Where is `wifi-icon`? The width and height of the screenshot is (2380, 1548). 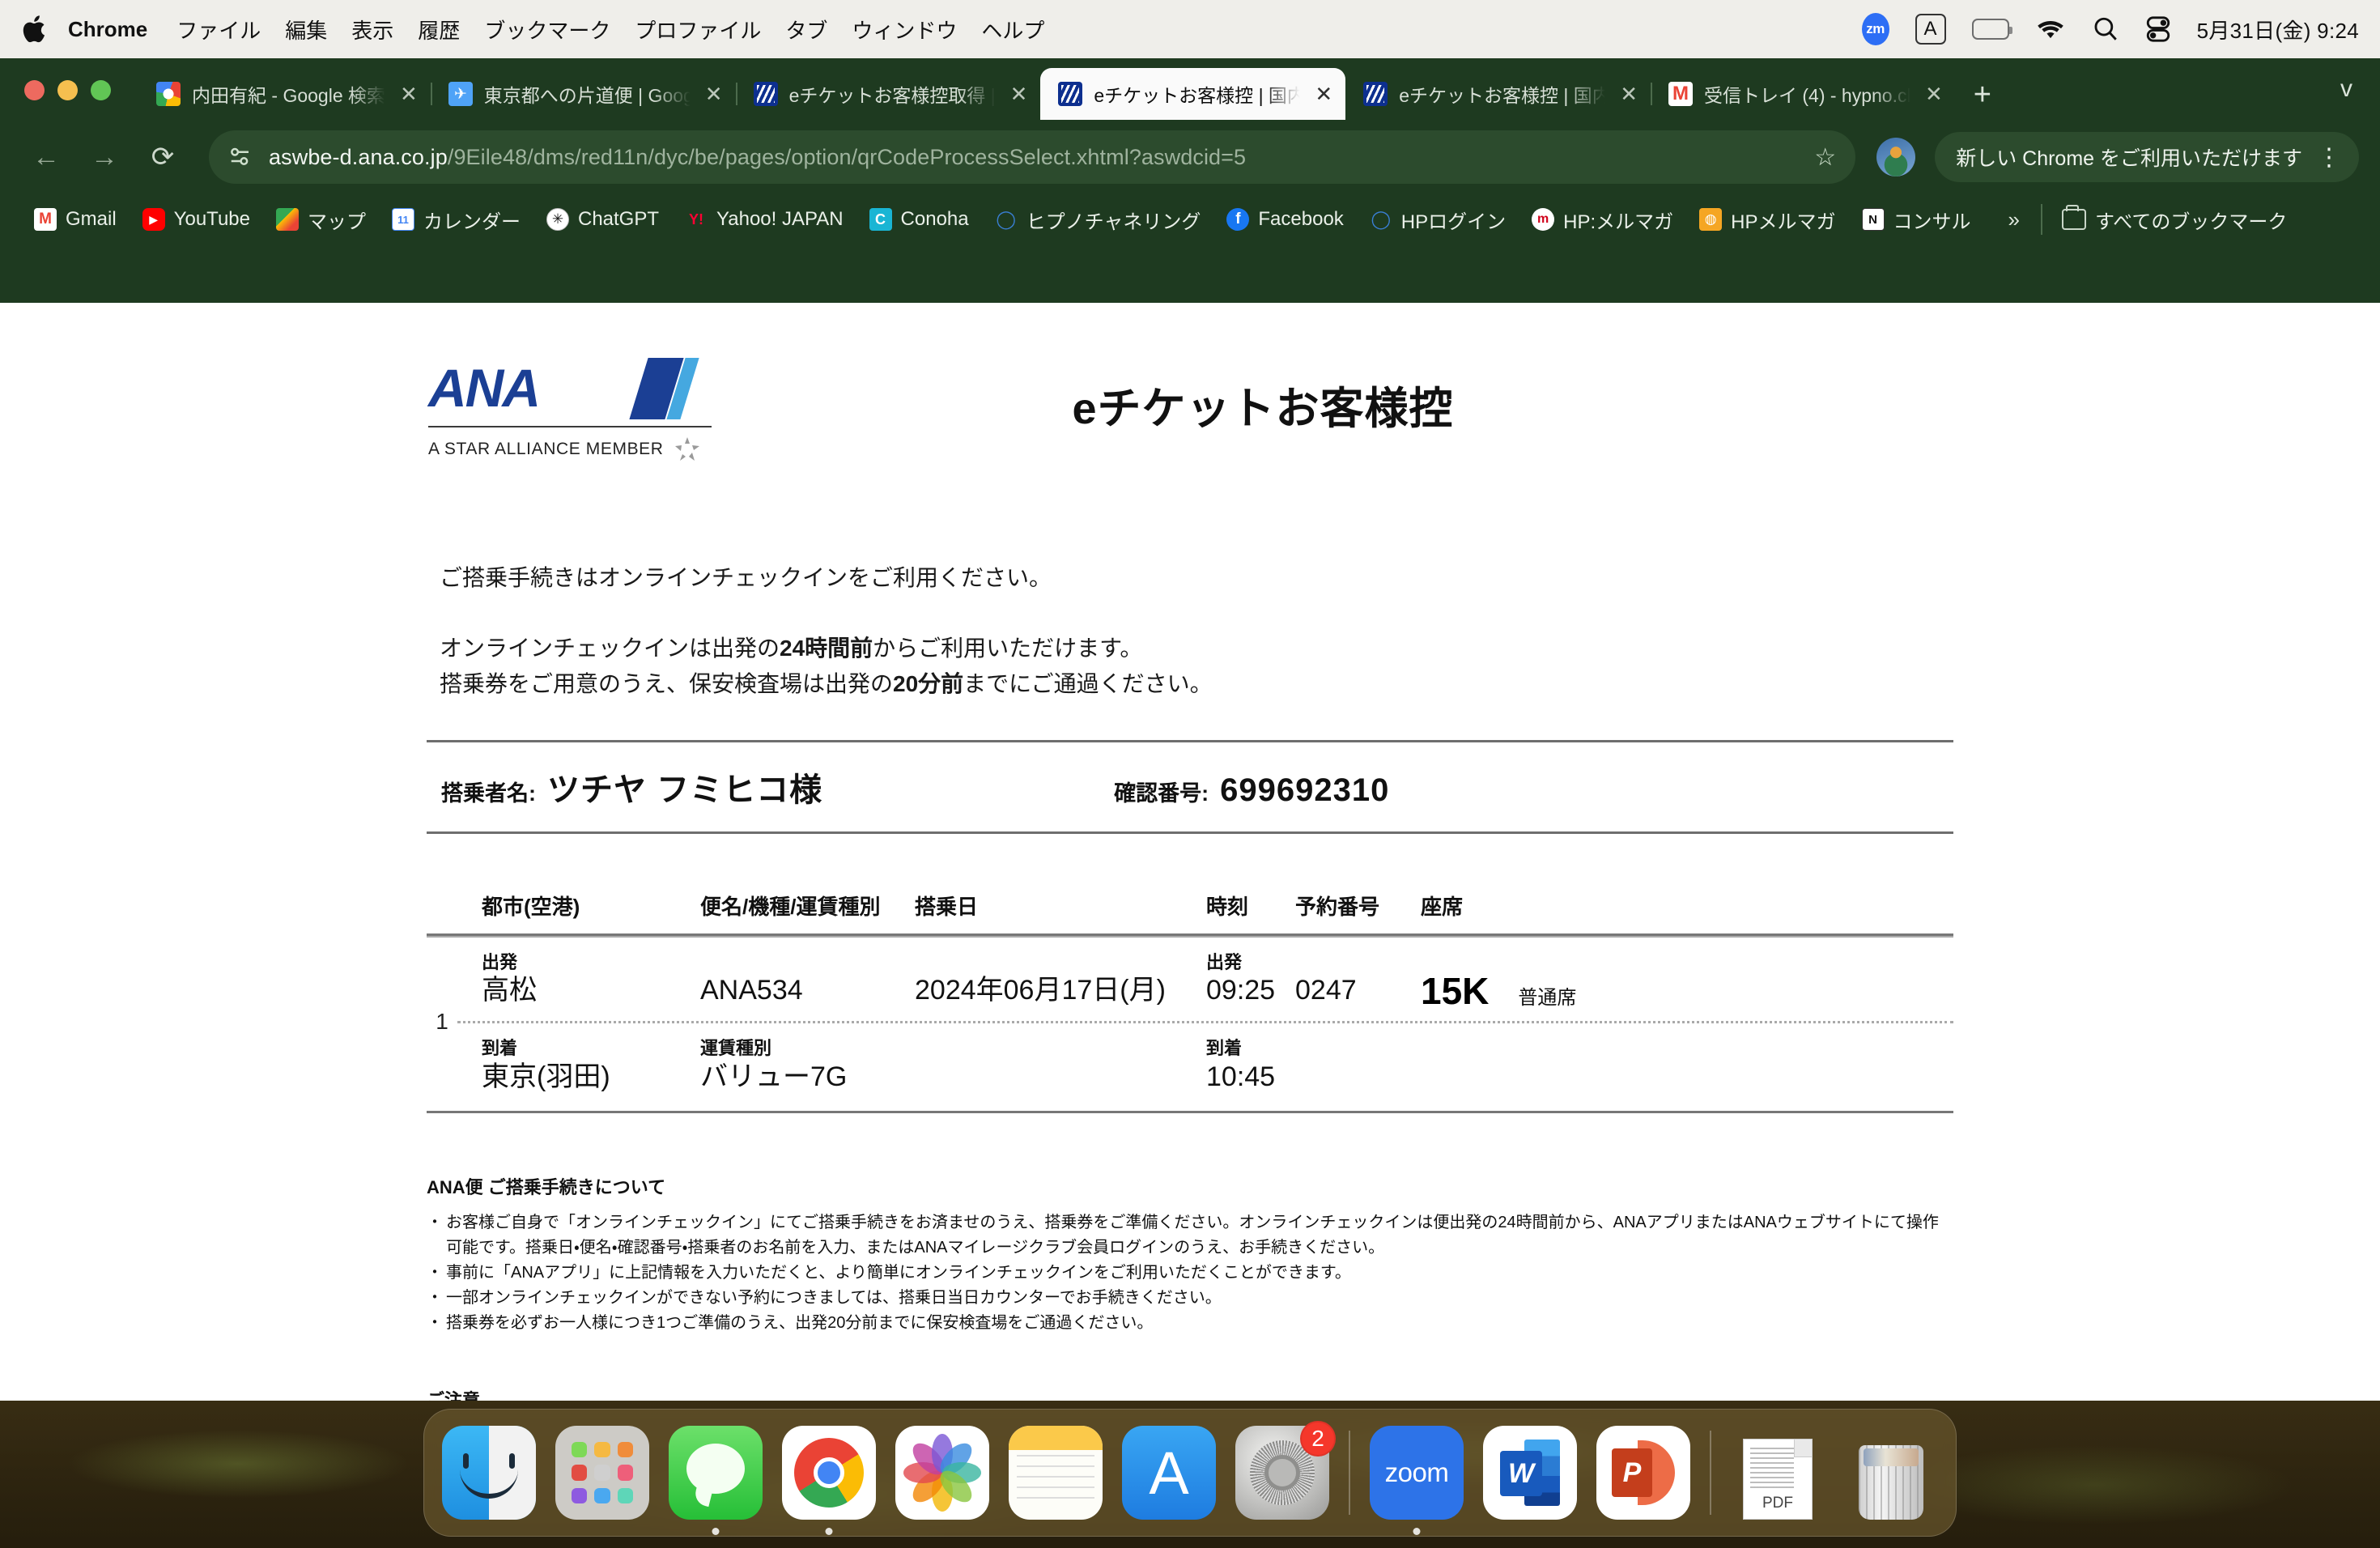
wifi-icon is located at coordinates (2050, 29).